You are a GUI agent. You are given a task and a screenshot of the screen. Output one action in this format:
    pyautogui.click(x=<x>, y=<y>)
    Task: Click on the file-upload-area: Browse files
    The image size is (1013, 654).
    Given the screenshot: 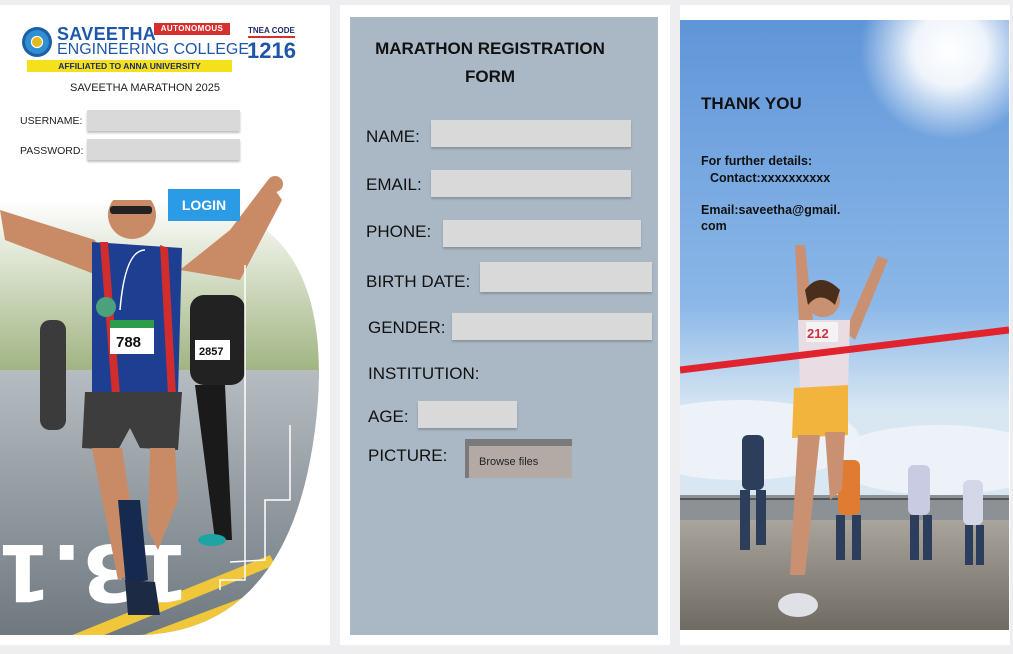 What is the action you would take?
    pyautogui.click(x=518, y=458)
    